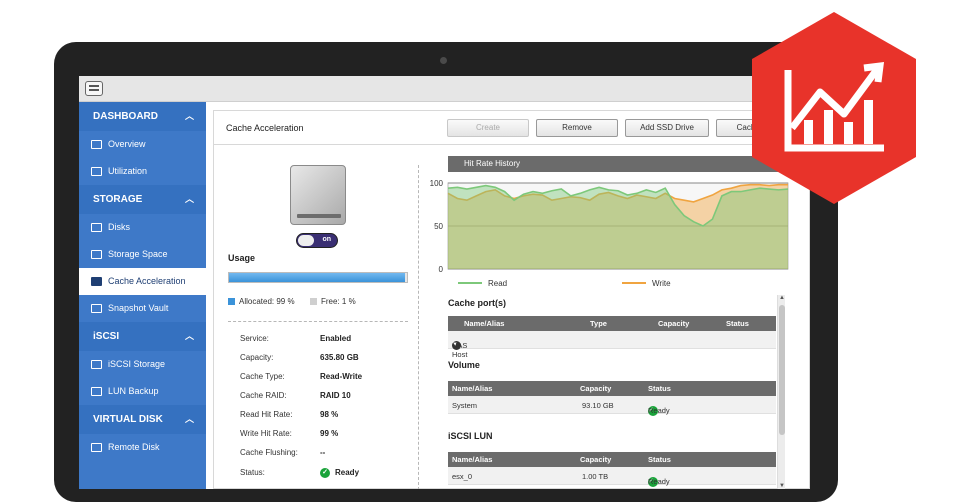  I want to click on info-value: Enabled, so click(336, 338).